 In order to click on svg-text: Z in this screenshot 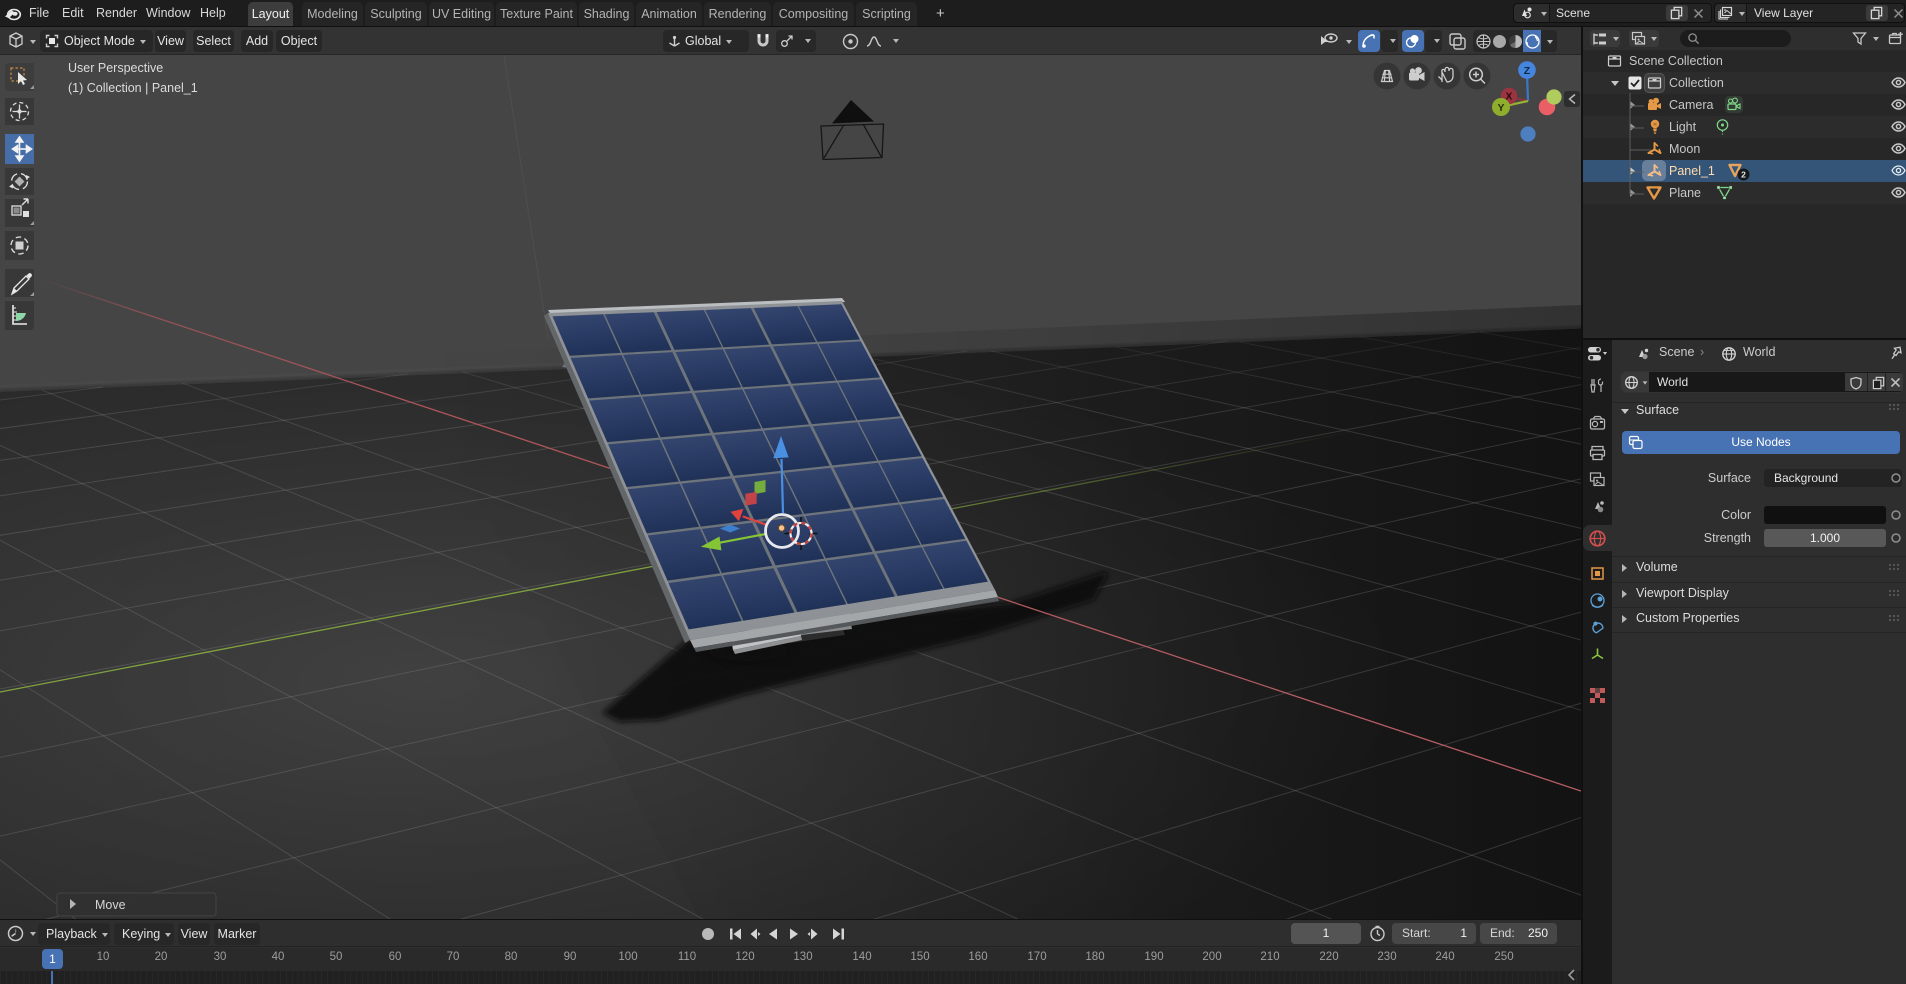, I will do `click(1527, 71)`.